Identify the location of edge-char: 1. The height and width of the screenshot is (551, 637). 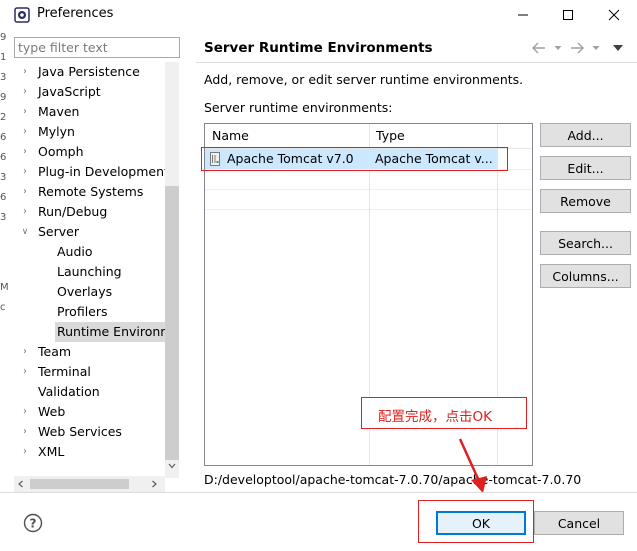
(3, 57).